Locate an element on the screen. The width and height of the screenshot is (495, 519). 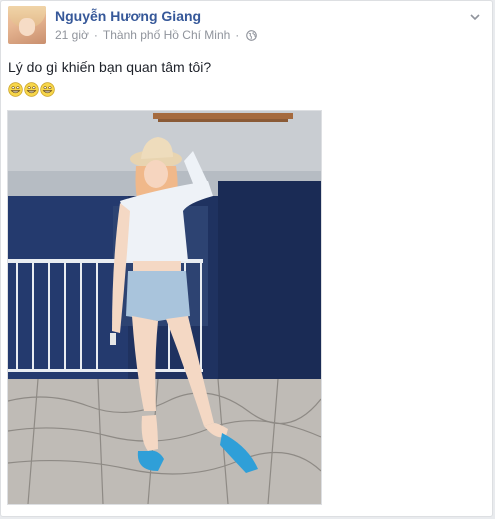
post-text: Lý do gì khiến bạn quan tâm tôi? is located at coordinates (110, 67).